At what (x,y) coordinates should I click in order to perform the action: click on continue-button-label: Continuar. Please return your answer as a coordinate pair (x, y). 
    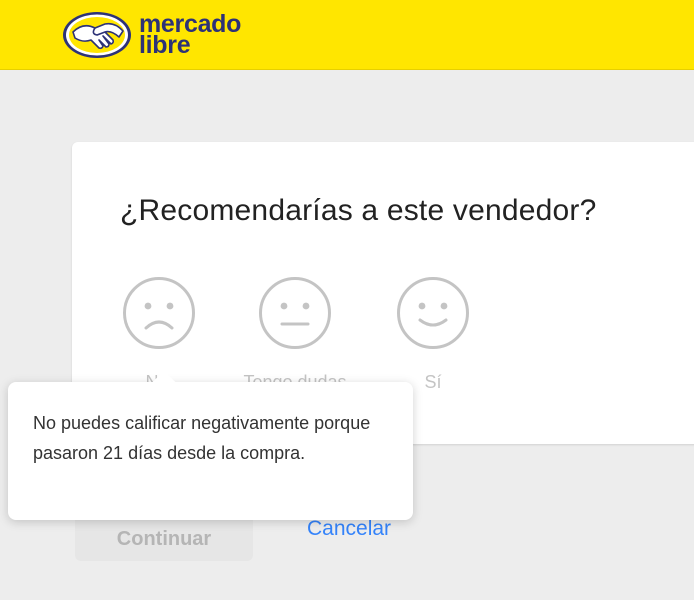
    Looking at the image, I should click on (164, 539).